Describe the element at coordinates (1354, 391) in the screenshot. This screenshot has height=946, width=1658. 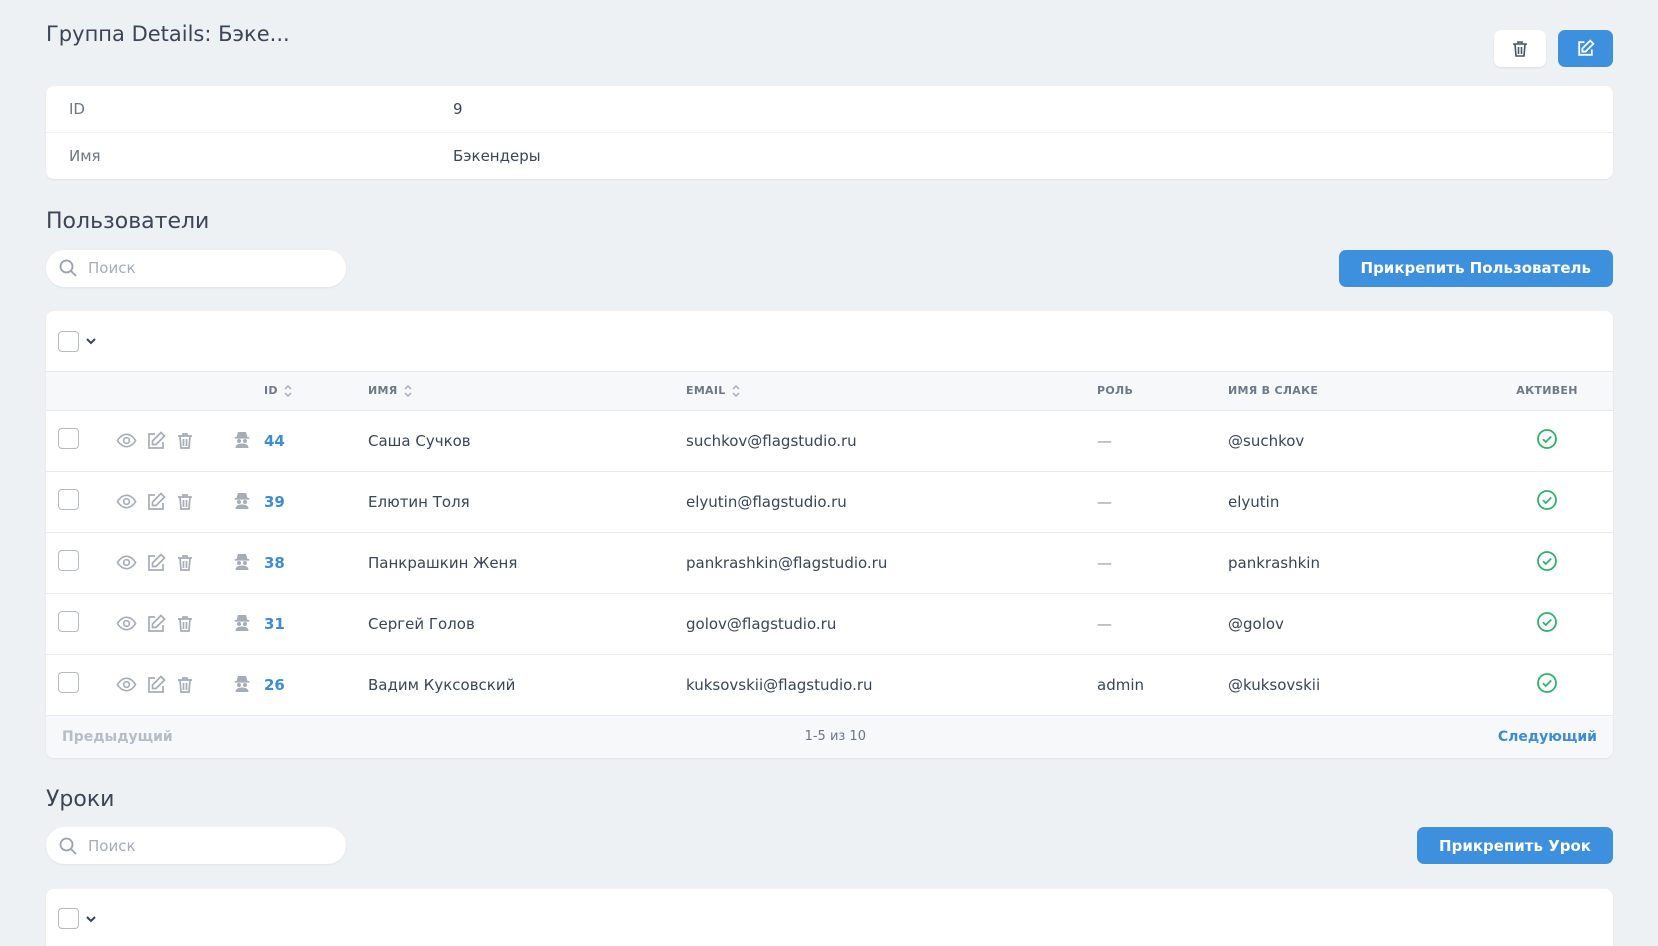
I see `column-header-slack: ИМЯ В СЛАКЕ` at that location.